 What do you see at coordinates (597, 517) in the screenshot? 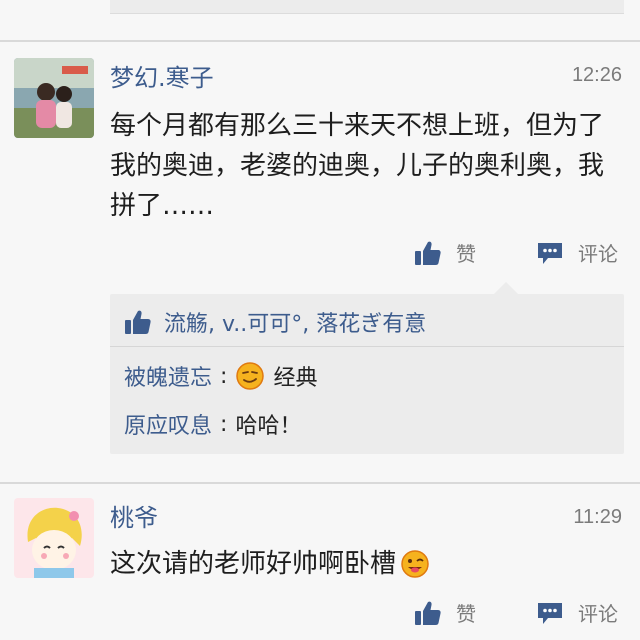
I see `post-time: 11:29` at bounding box center [597, 517].